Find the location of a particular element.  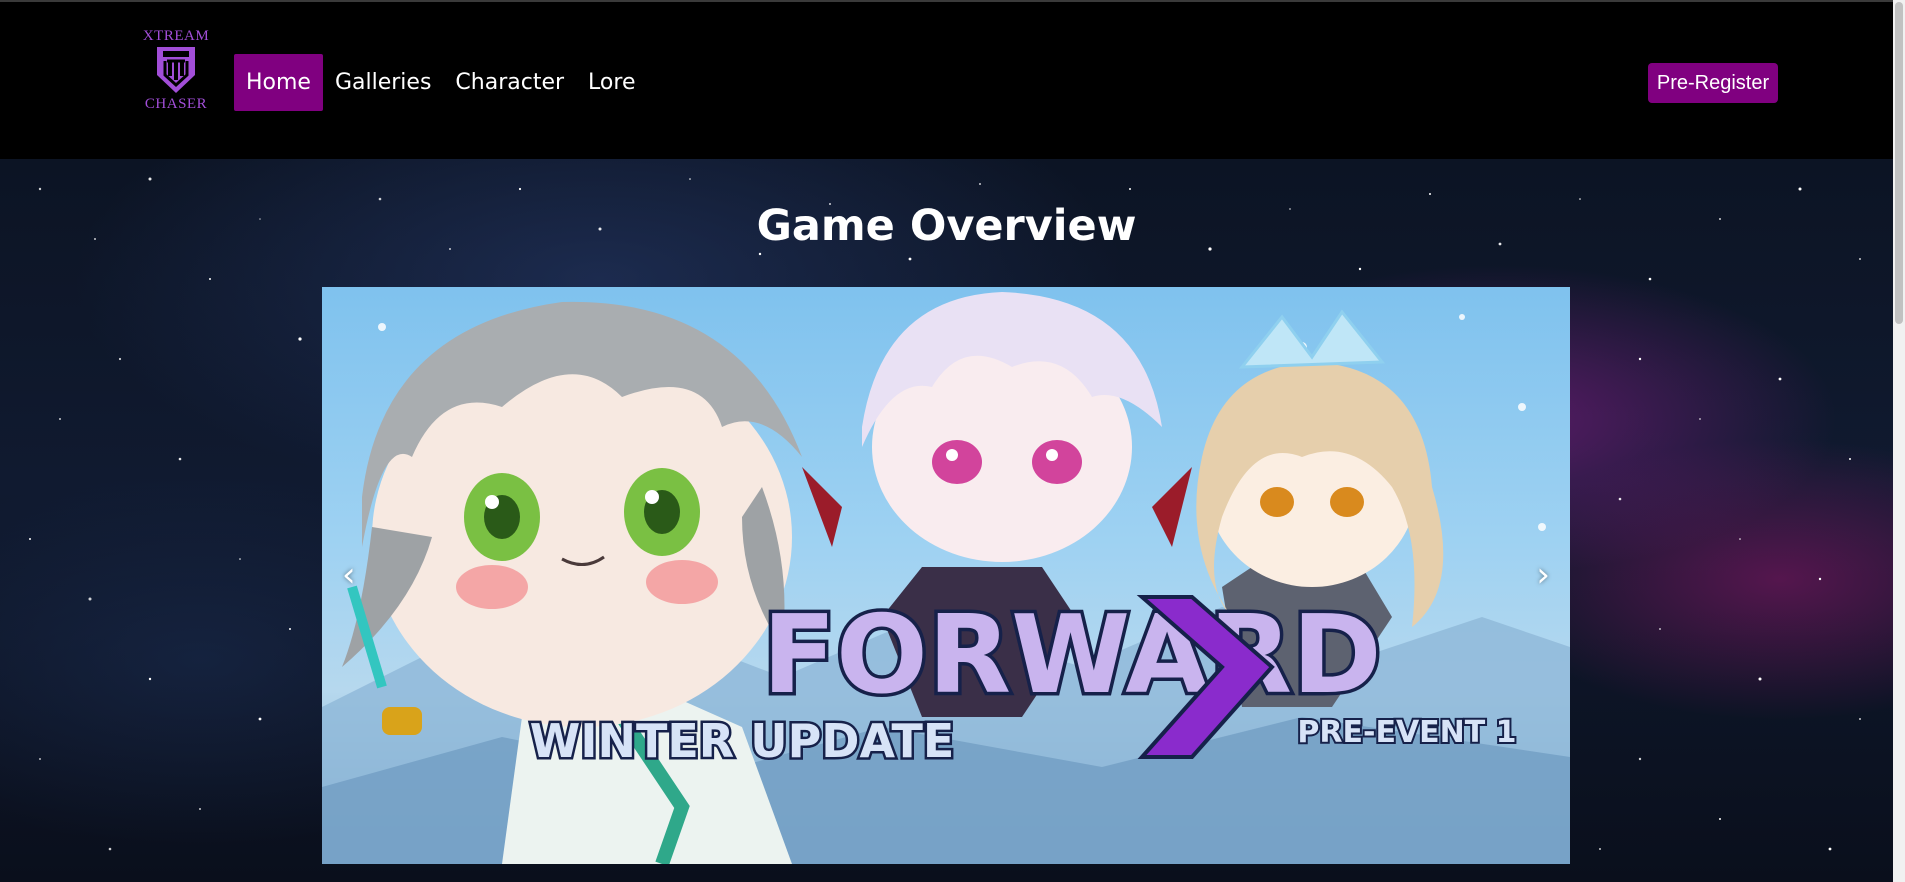

banner-headline: FORWARD is located at coordinates (1071, 655).